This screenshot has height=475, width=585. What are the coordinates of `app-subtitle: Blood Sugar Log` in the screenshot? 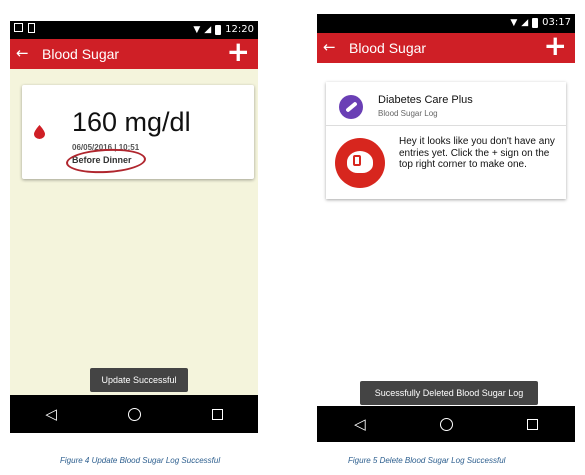 It's located at (408, 113).